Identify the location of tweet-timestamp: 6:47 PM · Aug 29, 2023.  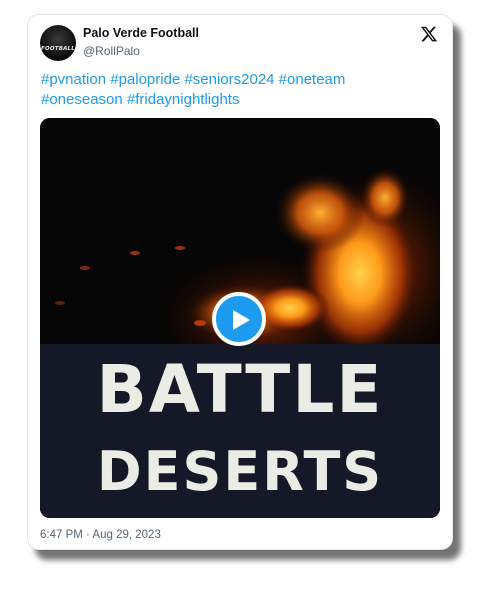
(100, 535).